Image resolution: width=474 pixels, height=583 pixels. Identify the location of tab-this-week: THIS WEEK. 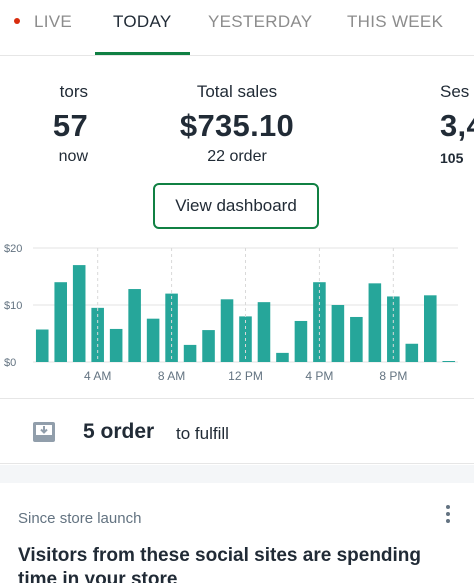
(395, 22).